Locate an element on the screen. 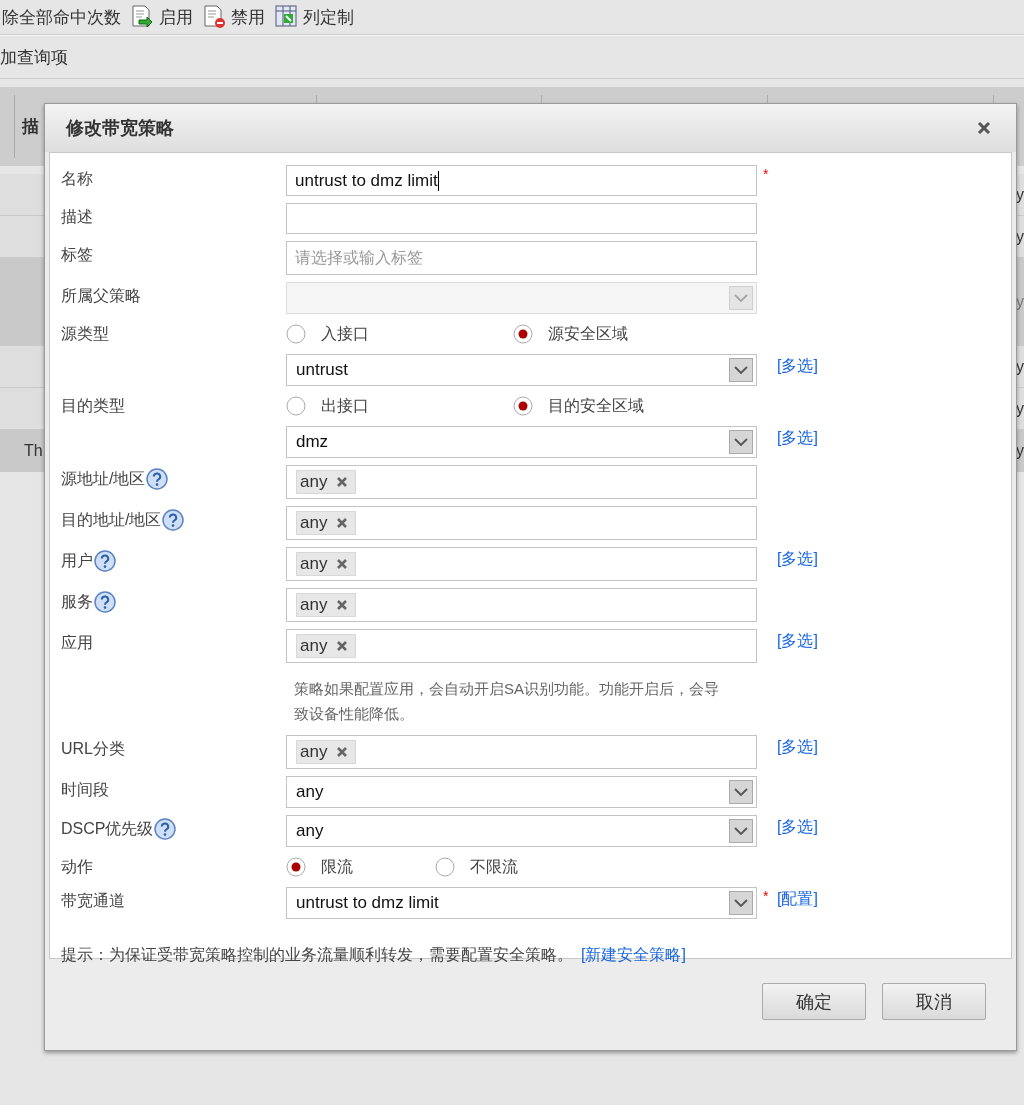  text-field: untrust to dmz limit is located at coordinates (521, 180).